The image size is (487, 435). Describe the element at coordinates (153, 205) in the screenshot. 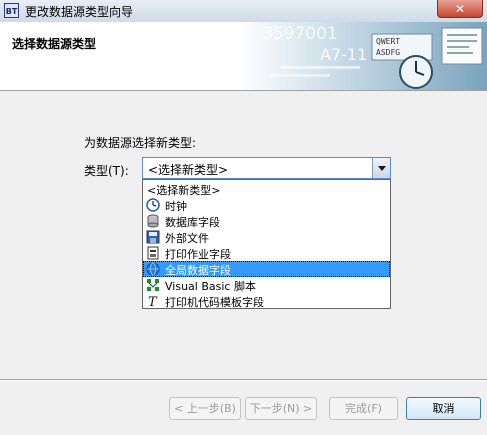

I see `clock-icon` at that location.